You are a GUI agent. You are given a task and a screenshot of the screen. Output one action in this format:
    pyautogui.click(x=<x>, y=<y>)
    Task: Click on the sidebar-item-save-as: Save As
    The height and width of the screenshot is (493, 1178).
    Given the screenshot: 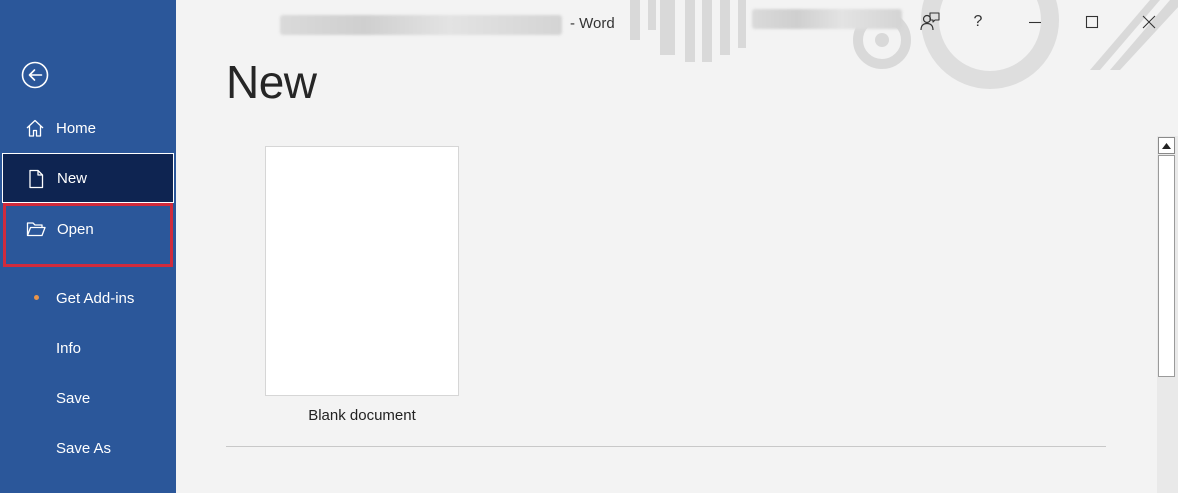 What is the action you would take?
    pyautogui.click(x=88, y=448)
    